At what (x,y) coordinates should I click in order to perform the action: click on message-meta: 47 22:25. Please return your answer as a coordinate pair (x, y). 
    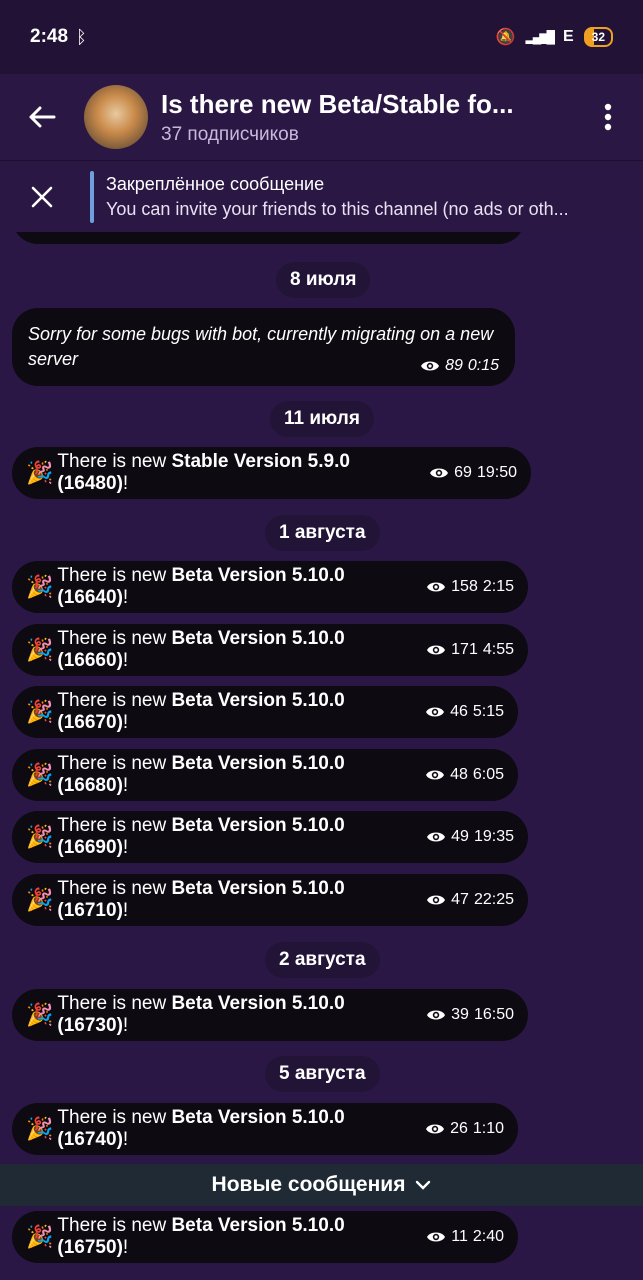
    Looking at the image, I should click on (470, 900).